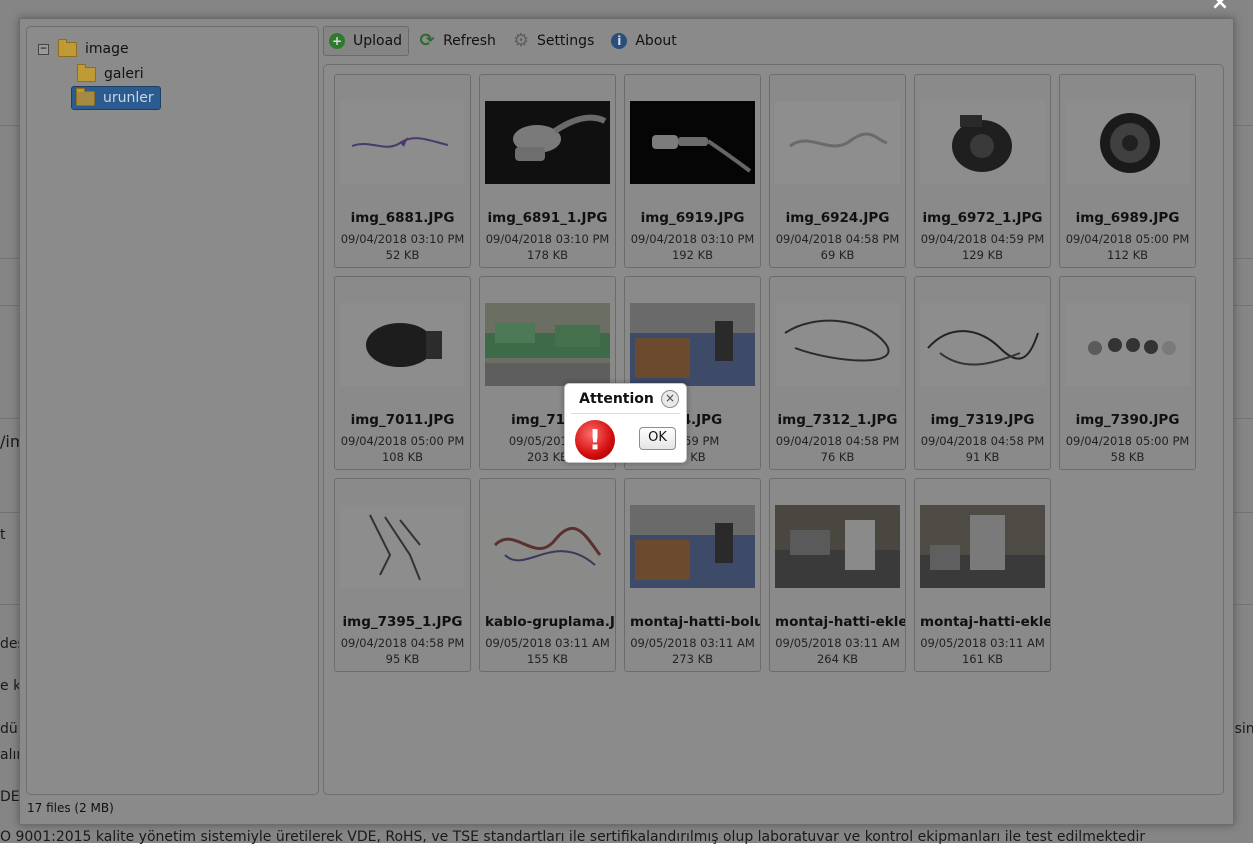 The image size is (1253, 845). Describe the element at coordinates (657, 438) in the screenshot. I see `ok-button: OK` at that location.